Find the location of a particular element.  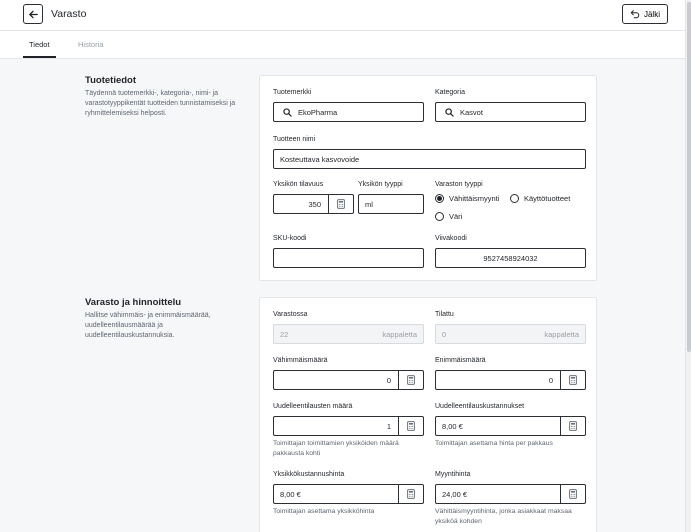

in-stock-label: Varastossa is located at coordinates (290, 314).